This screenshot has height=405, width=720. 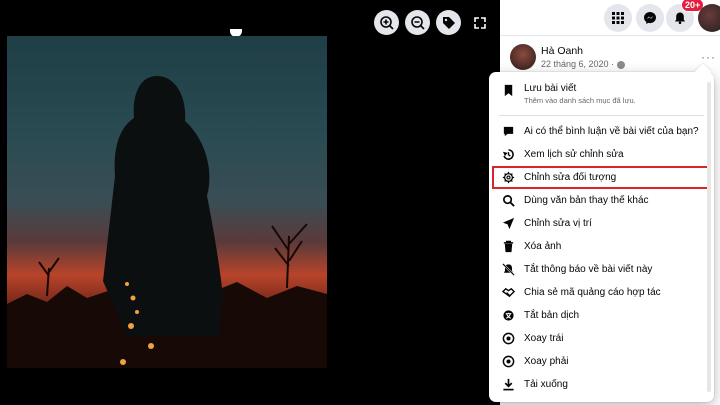 What do you see at coordinates (508, 362) in the screenshot?
I see `rotate-right-icon` at bounding box center [508, 362].